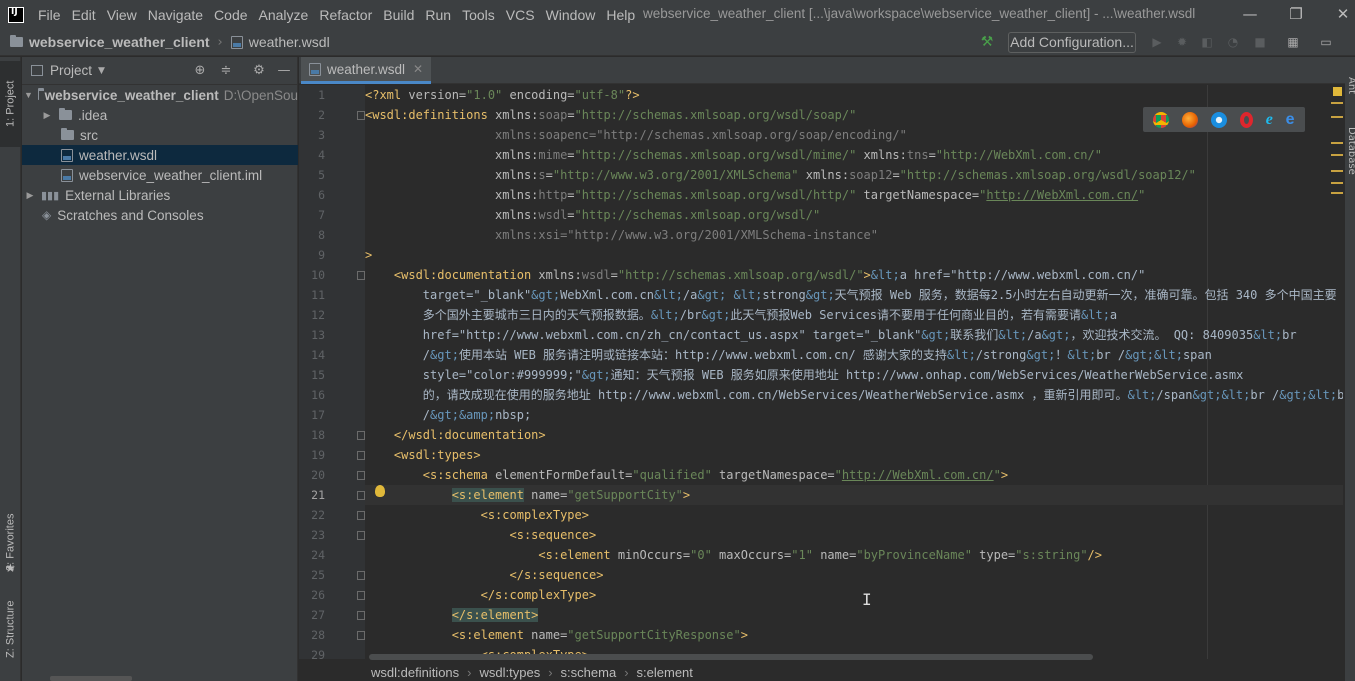 This screenshot has height=681, width=1355. What do you see at coordinates (854, 95) in the screenshot?
I see `code-line: <?xml version="1.0" encoding="utf-8"?>` at bounding box center [854, 95].